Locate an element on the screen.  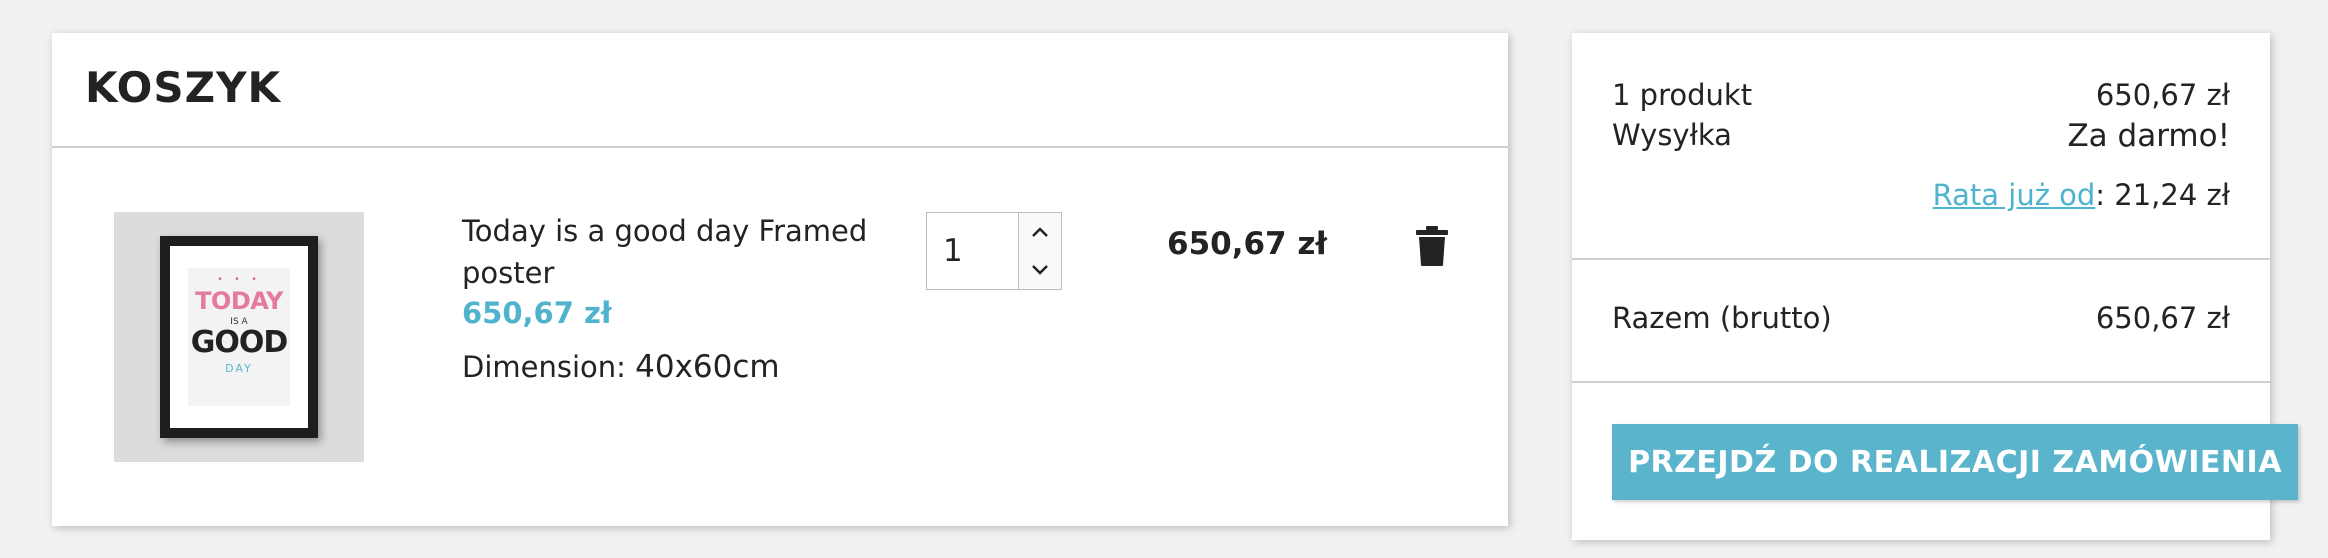
cart-title: KOSZYK is located at coordinates (183, 87).